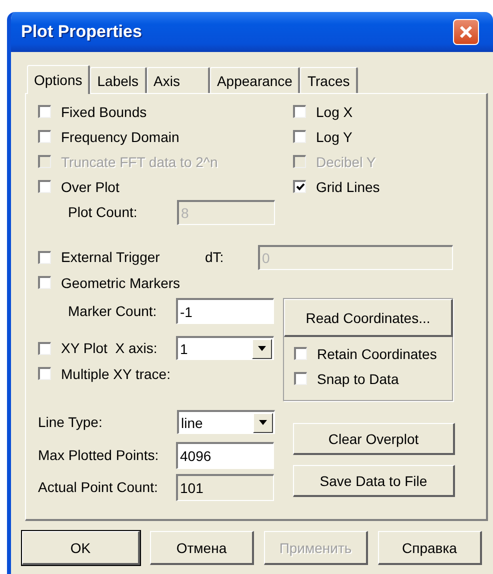 This screenshot has width=493, height=574. Describe the element at coordinates (118, 80) in the screenshot. I see `tab: Labels` at that location.